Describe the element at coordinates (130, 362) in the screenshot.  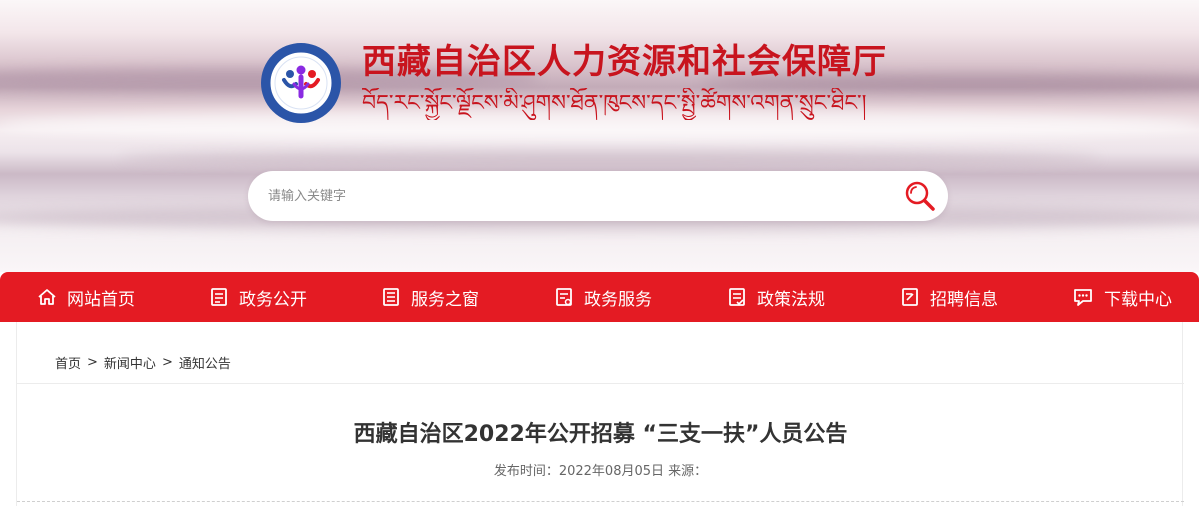
I see `breadcrumb-news-center: 新闻中心` at that location.